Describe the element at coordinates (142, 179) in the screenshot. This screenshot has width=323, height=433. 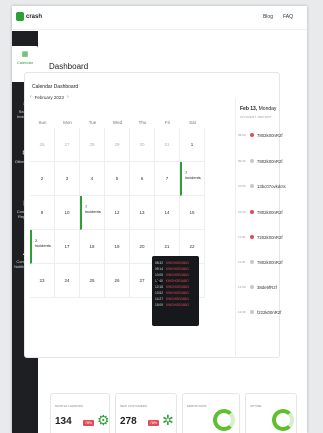
I see `calendar-day: 6` at that location.